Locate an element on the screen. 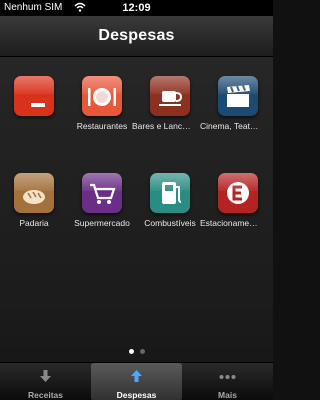 The width and height of the screenshot is (320, 400). more-dots-icon is located at coordinates (227, 376).